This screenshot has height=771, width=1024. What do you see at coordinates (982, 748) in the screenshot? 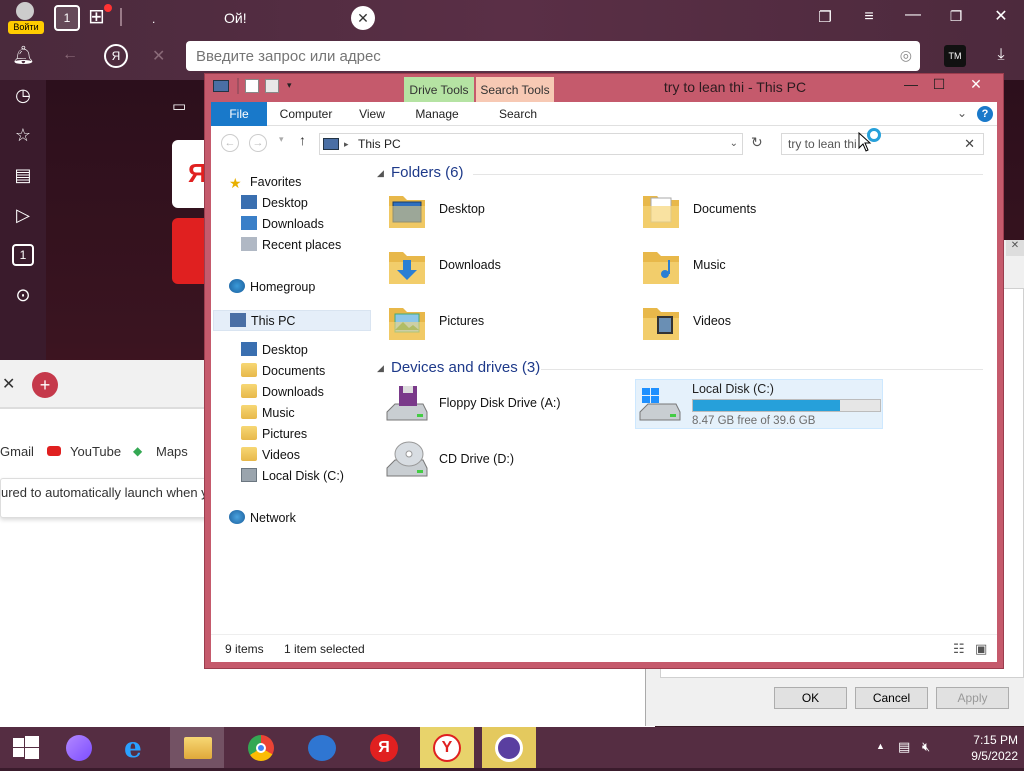
I see `taskbar-clock: 7:15 PM 9/5/2022` at bounding box center [982, 748].